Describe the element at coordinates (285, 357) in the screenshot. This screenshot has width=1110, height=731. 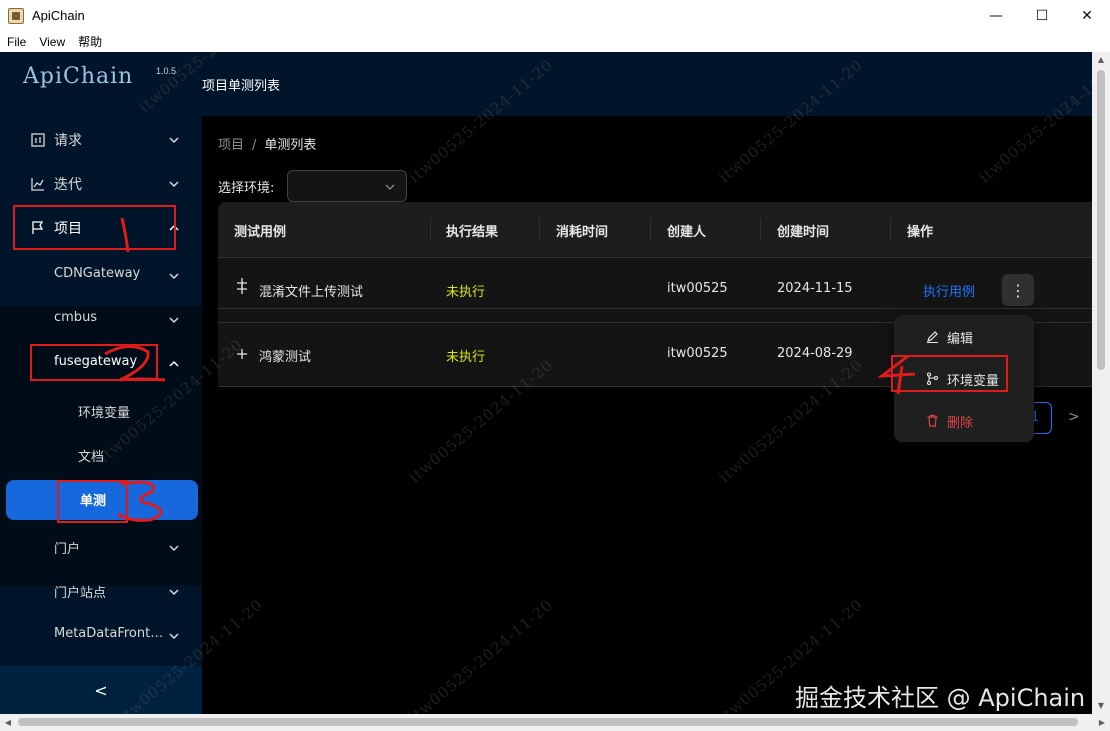
I see `test-case-name: 鸿蒙测试` at that location.